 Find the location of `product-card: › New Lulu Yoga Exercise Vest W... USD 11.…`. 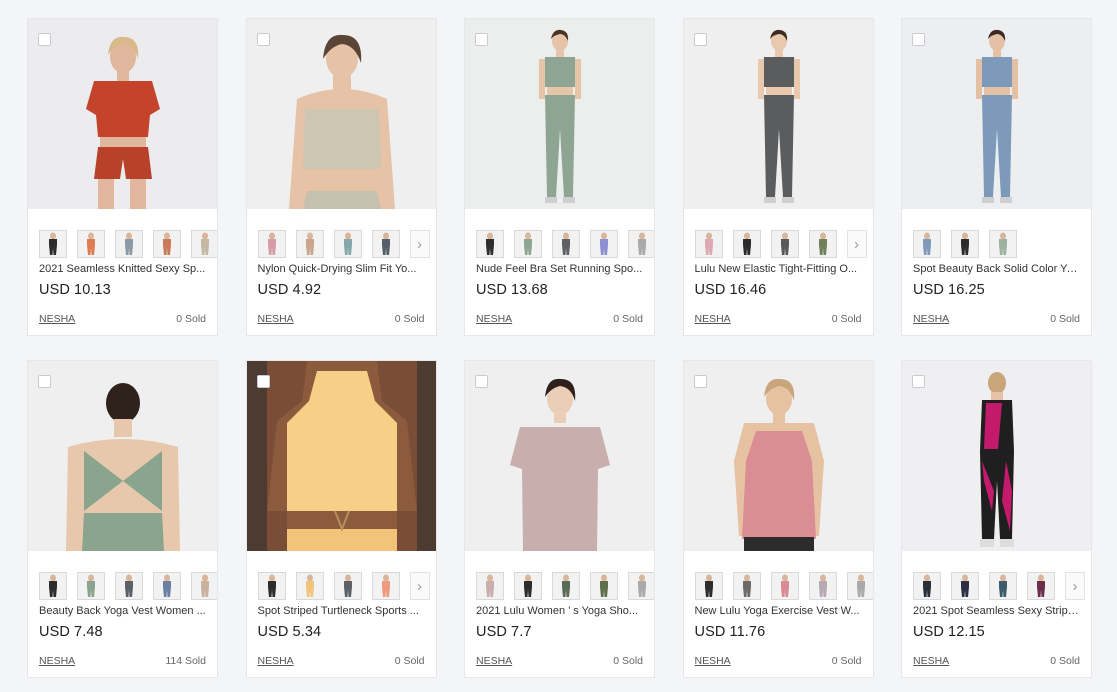

product-card: › New Lulu Yoga Exercise Vest W... USD 11.… is located at coordinates (778, 519).